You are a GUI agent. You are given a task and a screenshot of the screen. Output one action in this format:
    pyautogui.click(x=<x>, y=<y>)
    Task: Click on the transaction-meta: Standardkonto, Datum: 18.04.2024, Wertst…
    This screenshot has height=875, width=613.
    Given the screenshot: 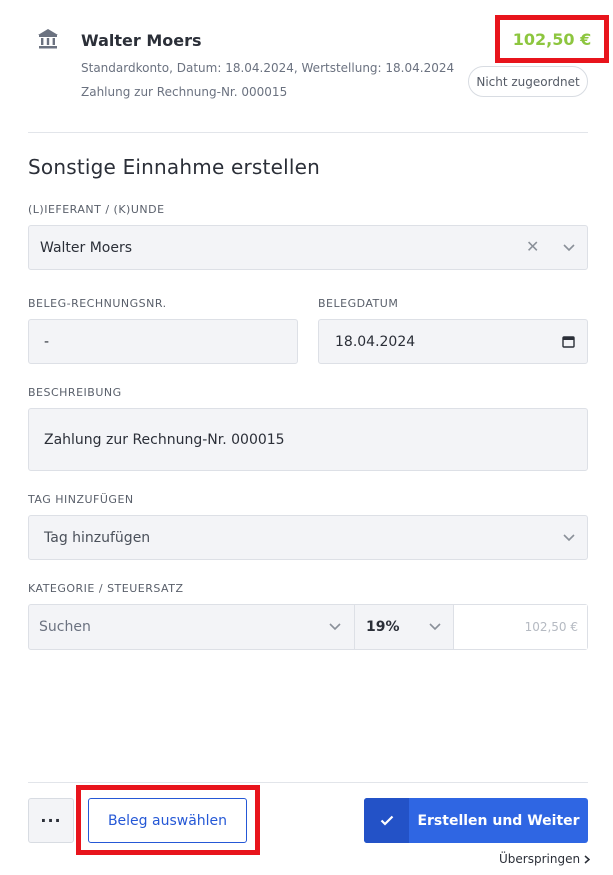 What is the action you would take?
    pyautogui.click(x=268, y=68)
    